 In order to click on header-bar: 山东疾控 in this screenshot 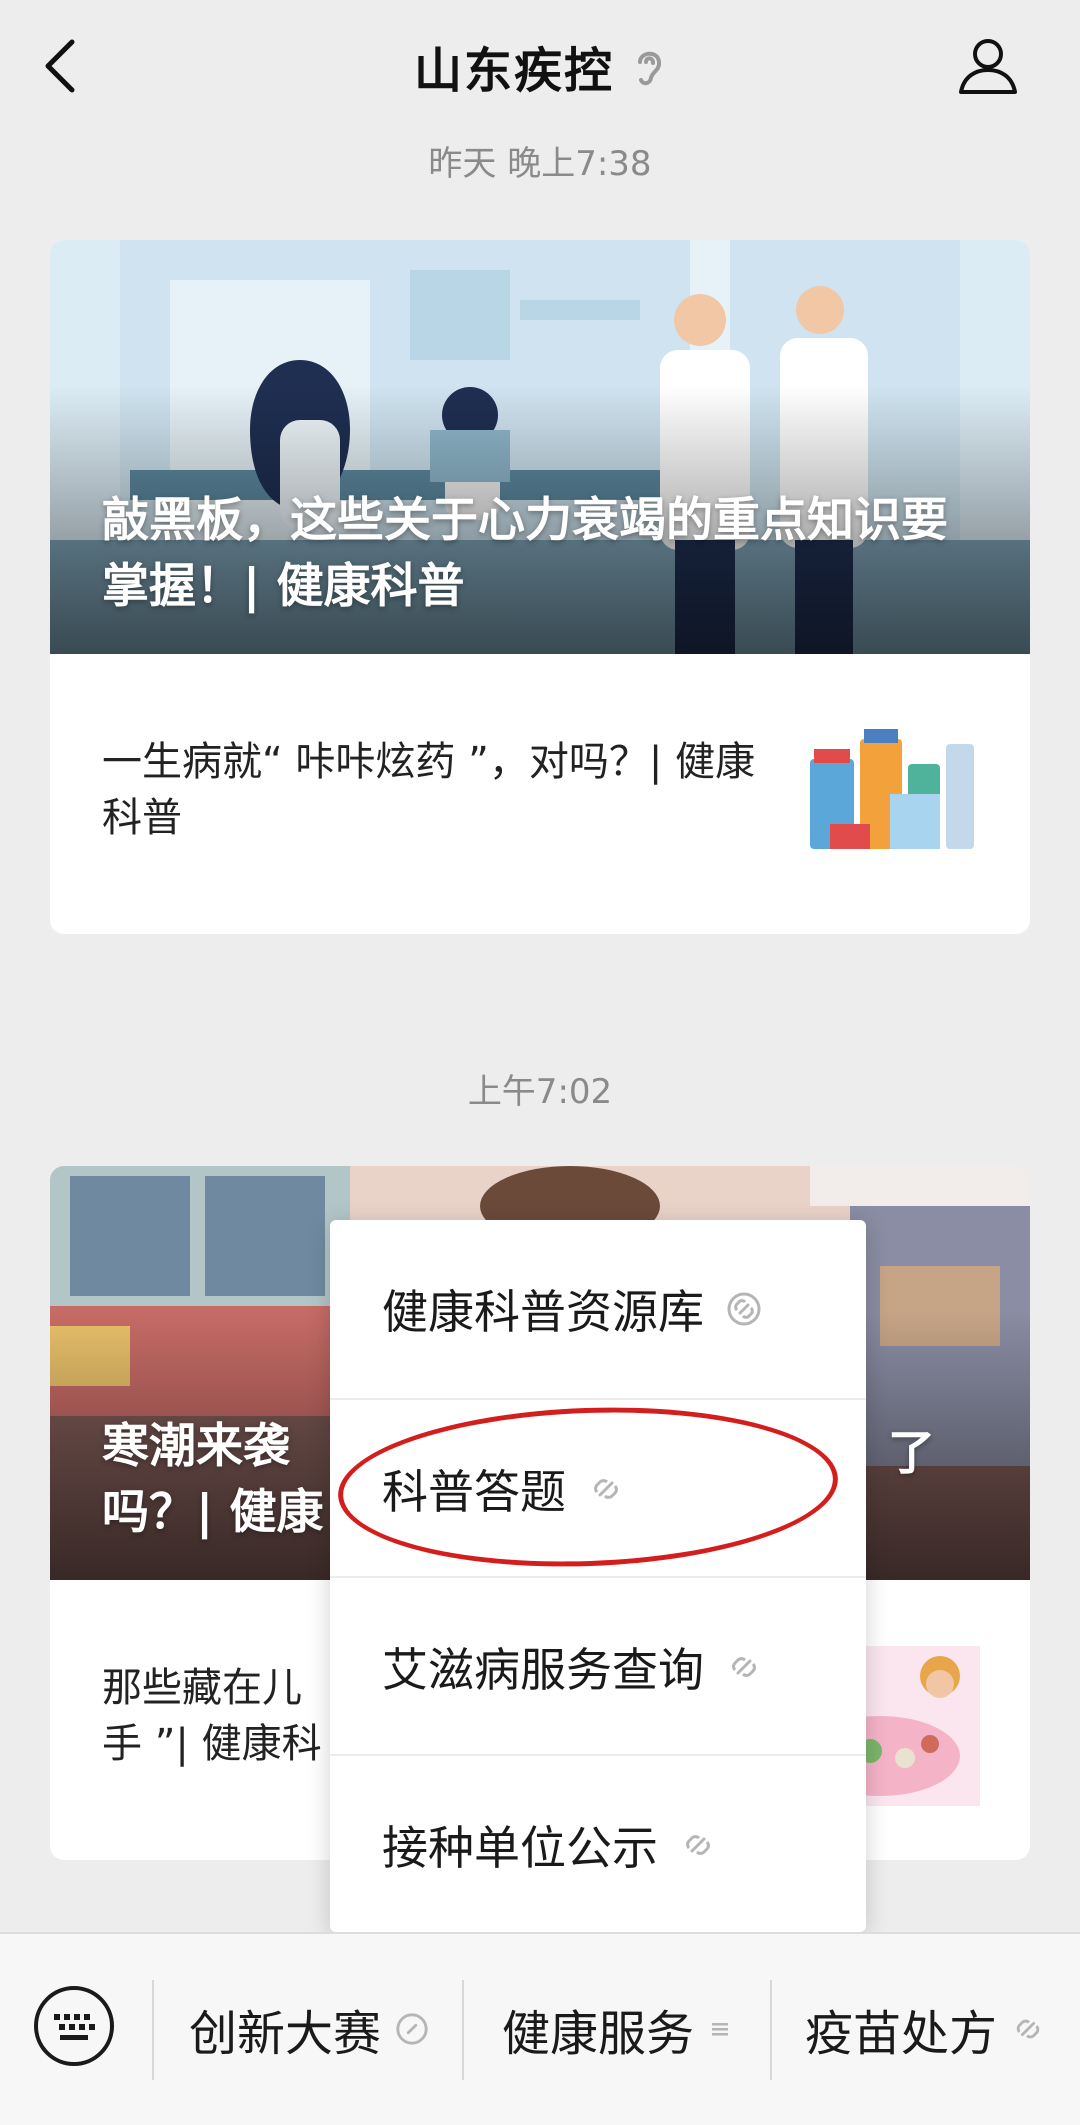, I will do `click(540, 65)`.